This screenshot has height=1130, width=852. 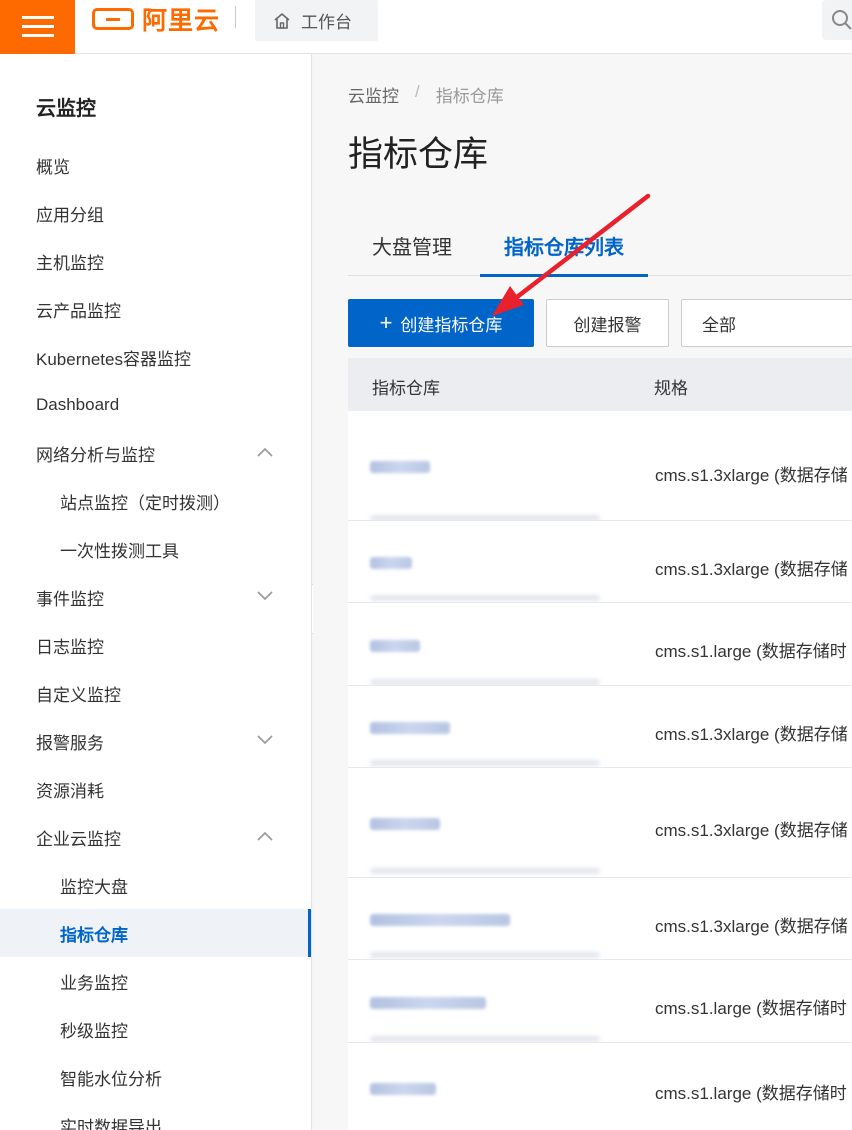 What do you see at coordinates (235, 17) in the screenshot?
I see `topbar-divider` at bounding box center [235, 17].